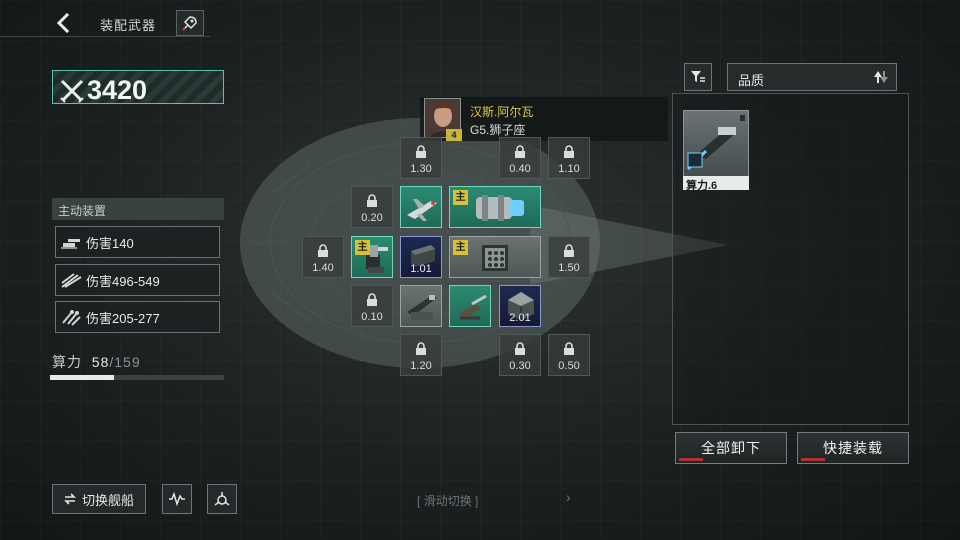  I want to click on header-divider, so click(105, 36).